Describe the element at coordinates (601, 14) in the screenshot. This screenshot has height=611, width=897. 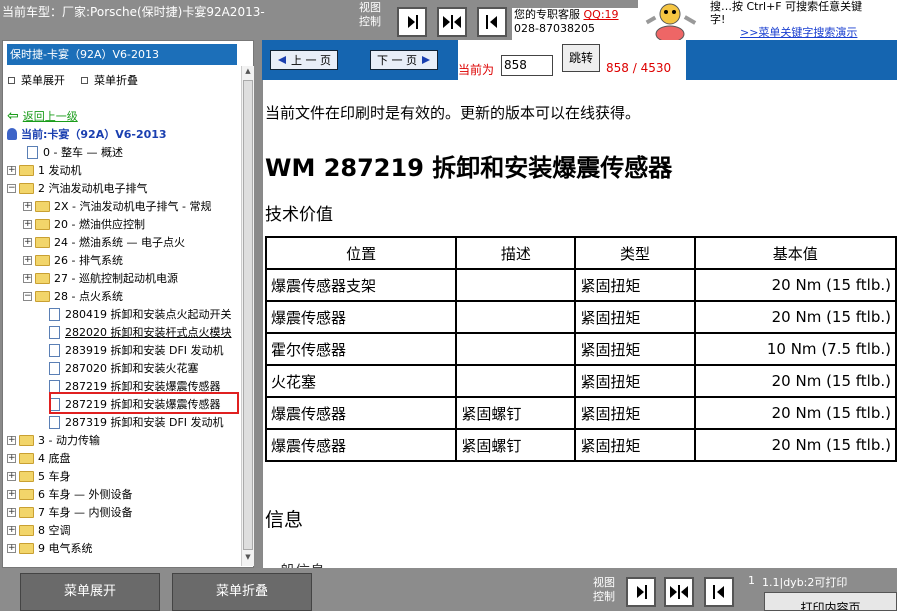
I see `service-qq-link: QQ:19` at that location.